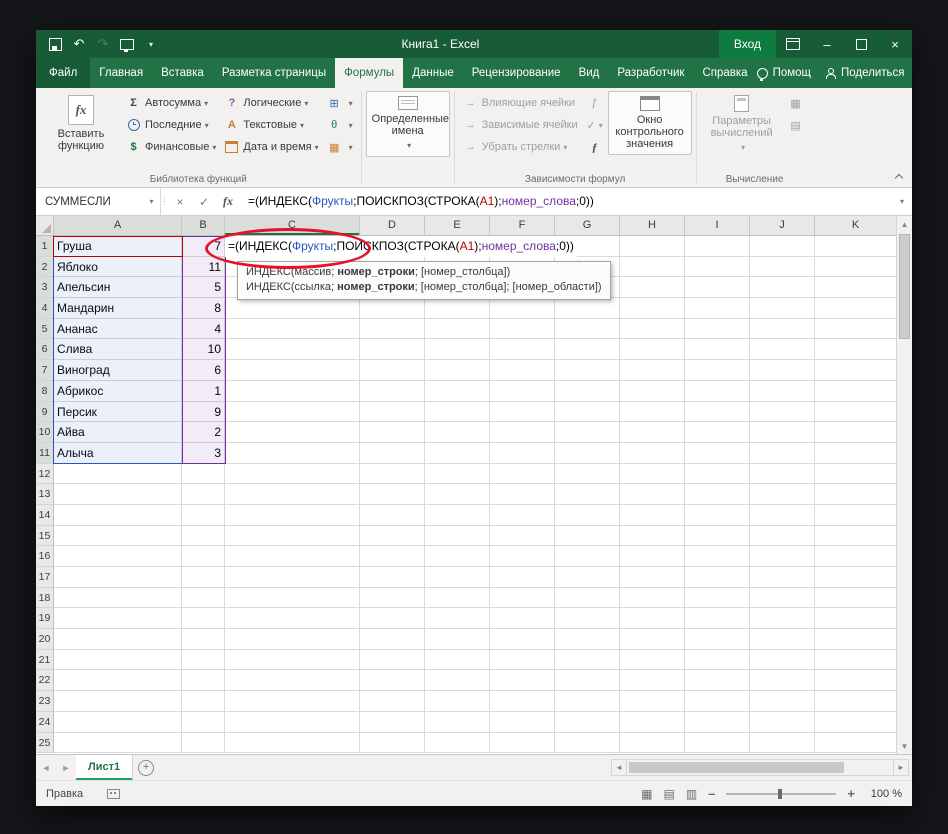 The width and height of the screenshot is (948, 834). What do you see at coordinates (522, 474) in the screenshot?
I see `cell-F12` at bounding box center [522, 474].